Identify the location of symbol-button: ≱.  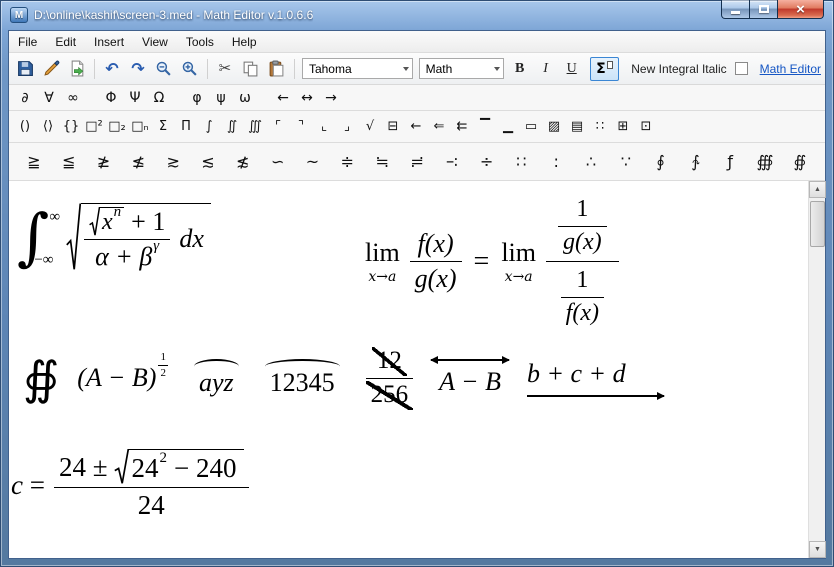
(104, 162).